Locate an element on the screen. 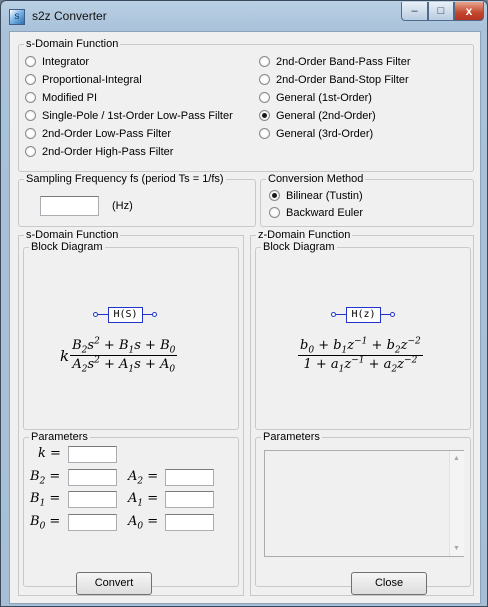 The height and width of the screenshot is (607, 488). s-block-diagram-label: Block Diagram is located at coordinates (67, 247).